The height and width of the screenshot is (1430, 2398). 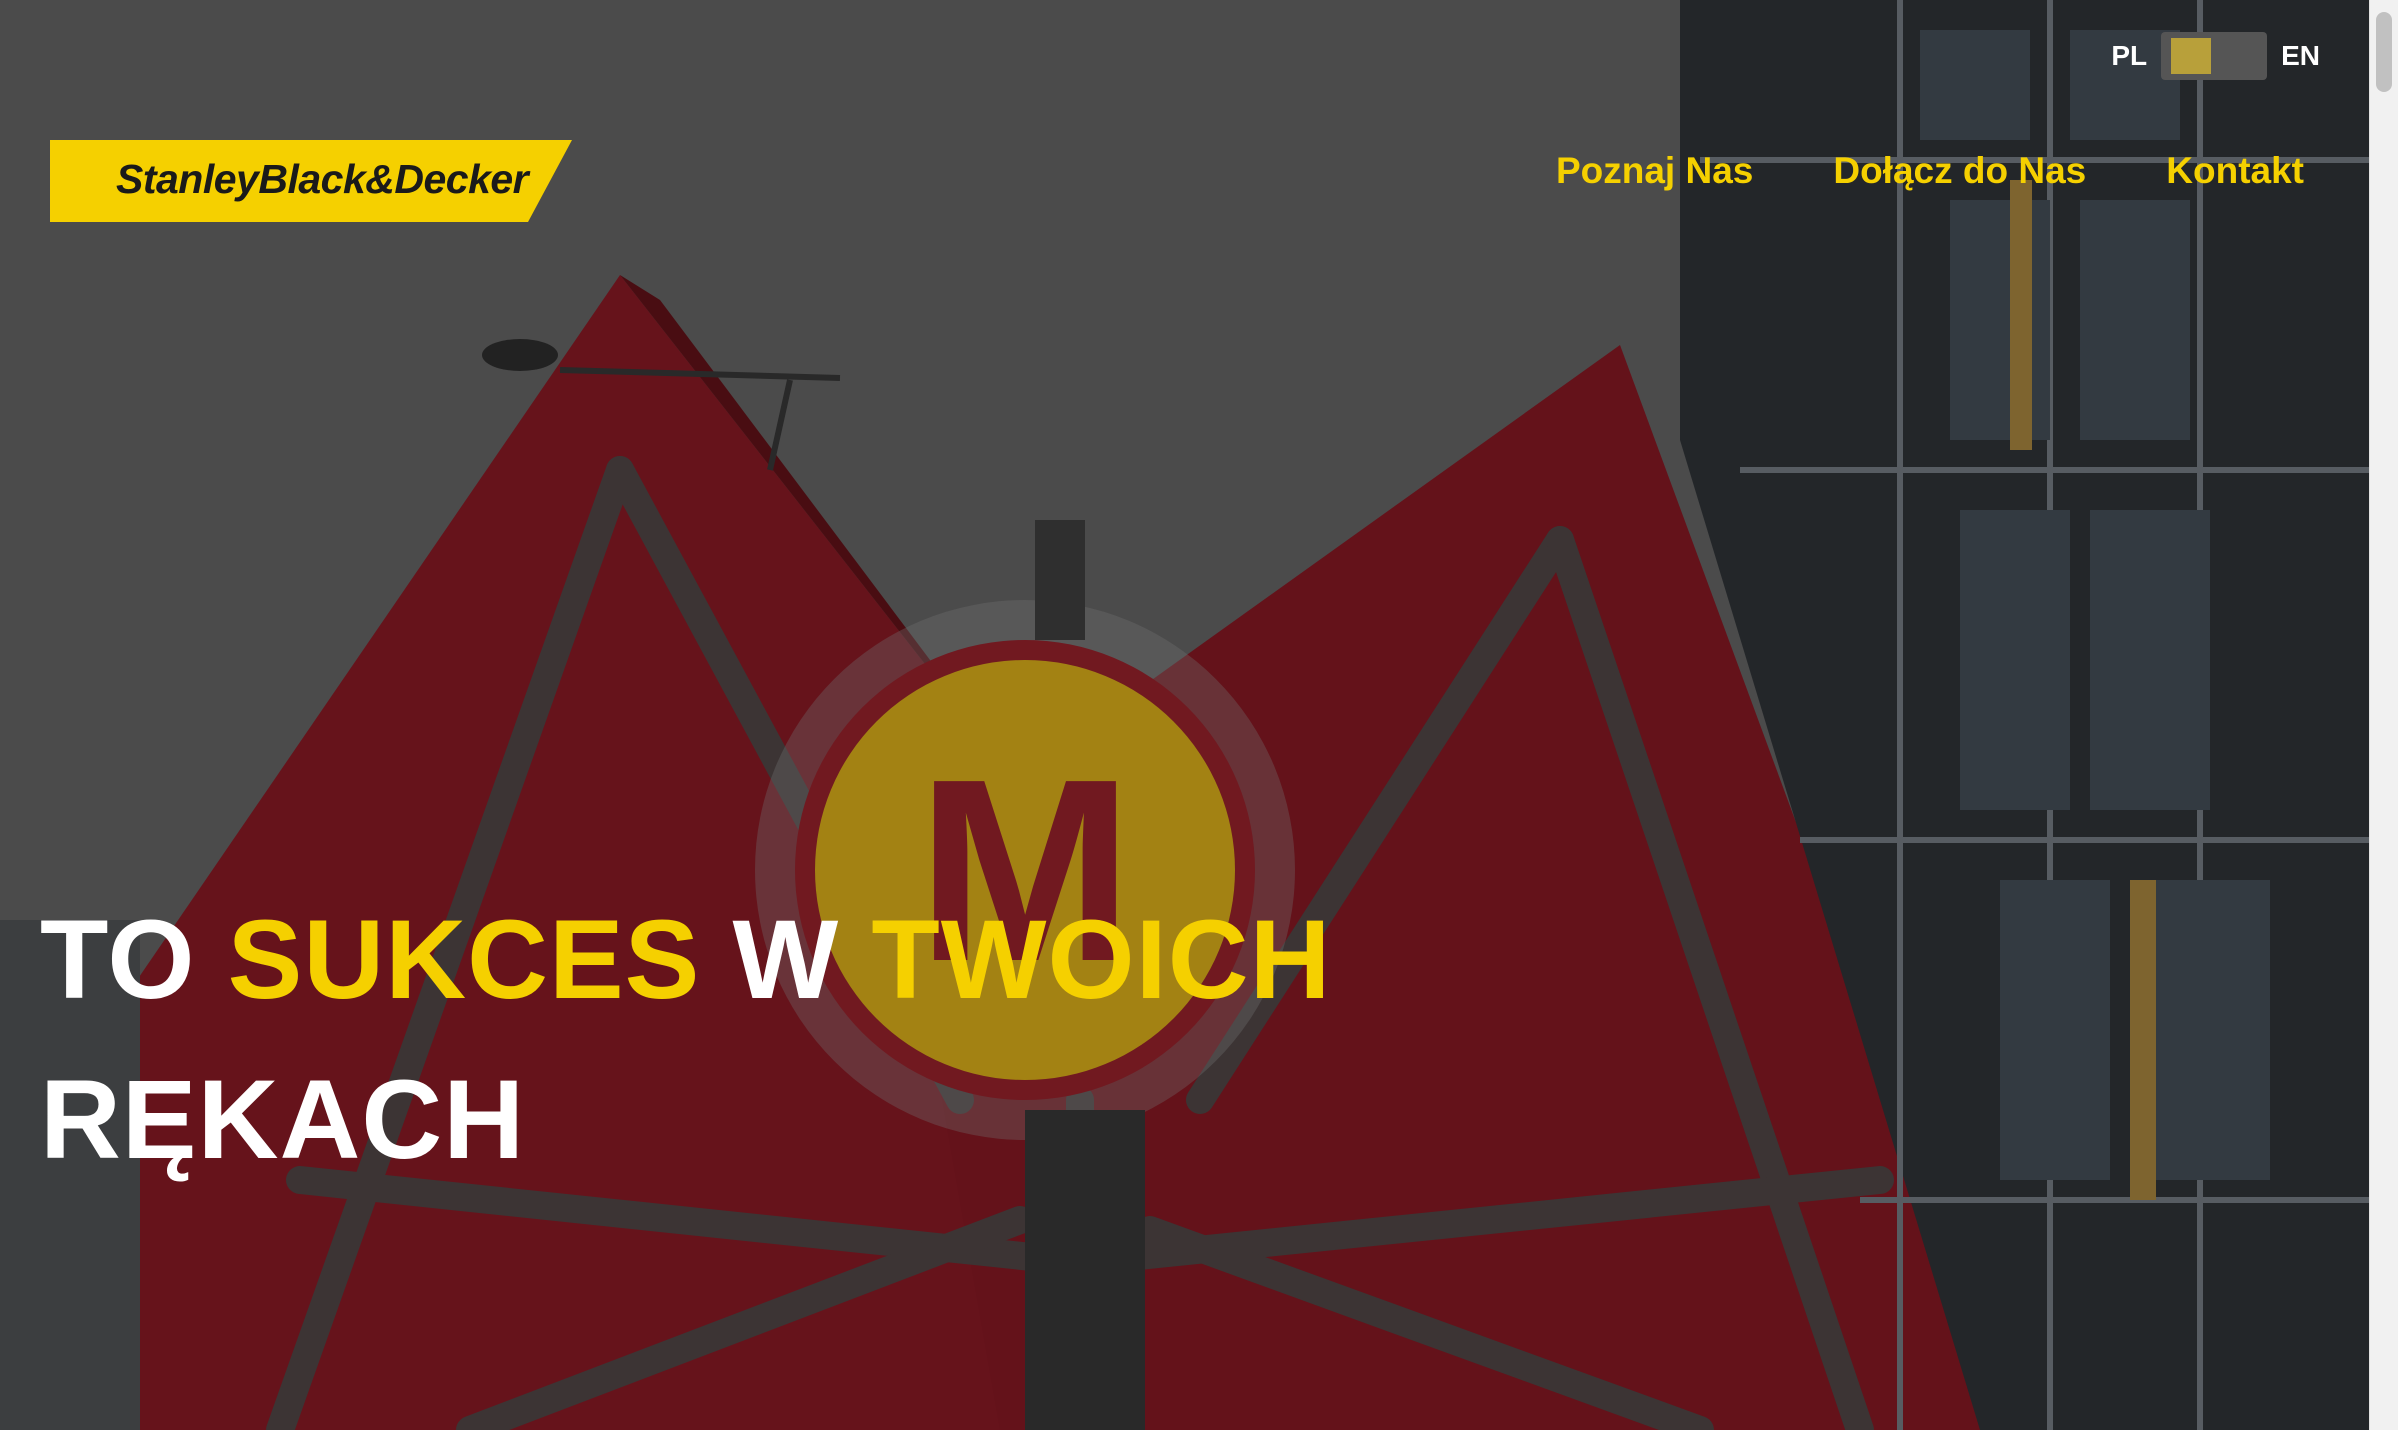 What do you see at coordinates (283, 1119) in the screenshot?
I see `headline-word-rekach: RĘKACH` at bounding box center [283, 1119].